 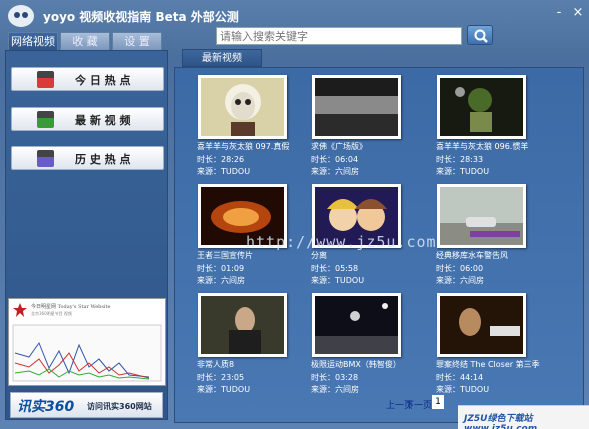 What do you see at coordinates (460, 159) in the screenshot?
I see `video-duration: 时长：28:33` at bounding box center [460, 159].